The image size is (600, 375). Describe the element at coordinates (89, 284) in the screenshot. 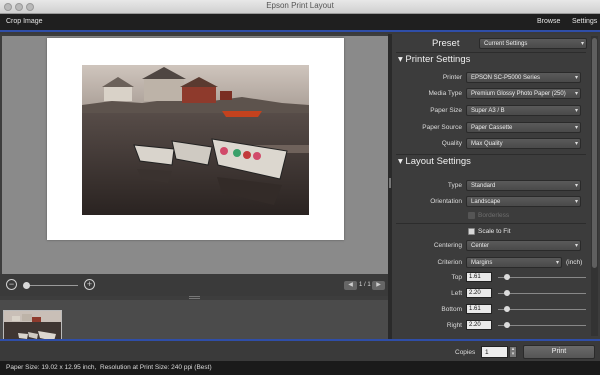

I see `zoom-in-icon: +` at that location.